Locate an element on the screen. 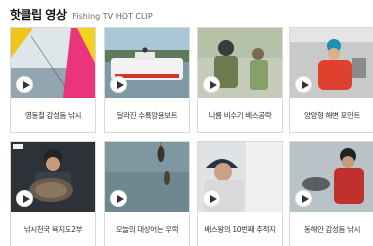  clip-card-2: 달라진 수륙양용보트 is located at coordinates (147, 80).